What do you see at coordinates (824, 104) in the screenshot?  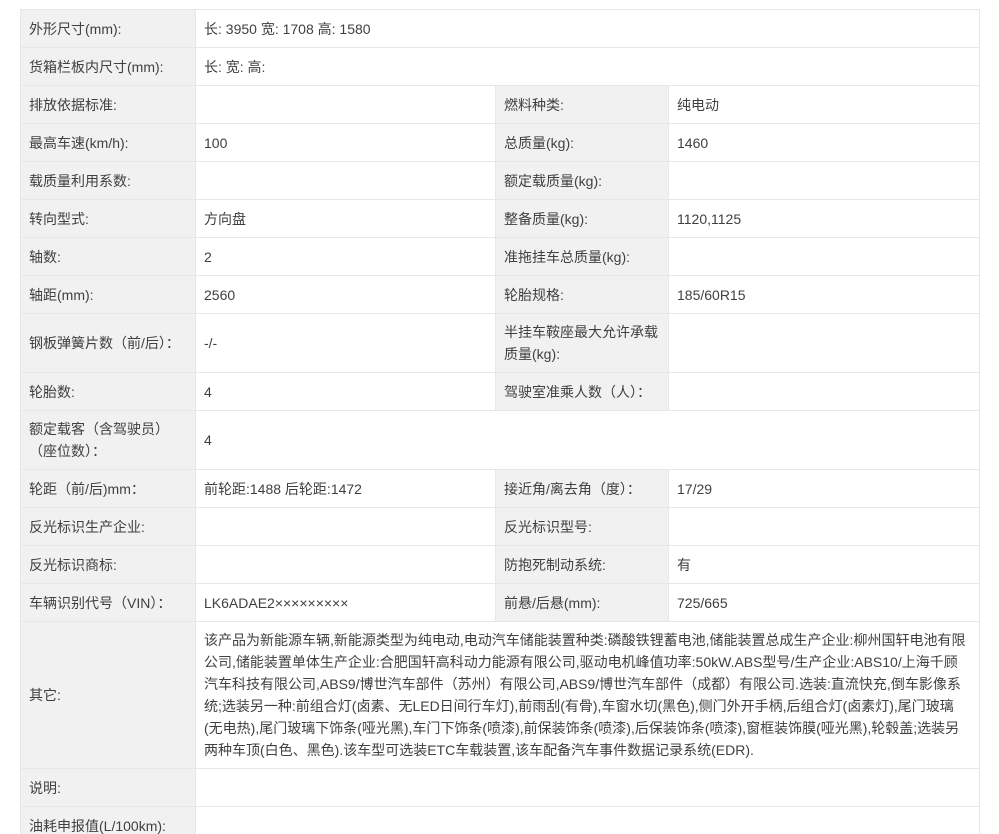 I see `value-fuel-type: 纯电动` at bounding box center [824, 104].